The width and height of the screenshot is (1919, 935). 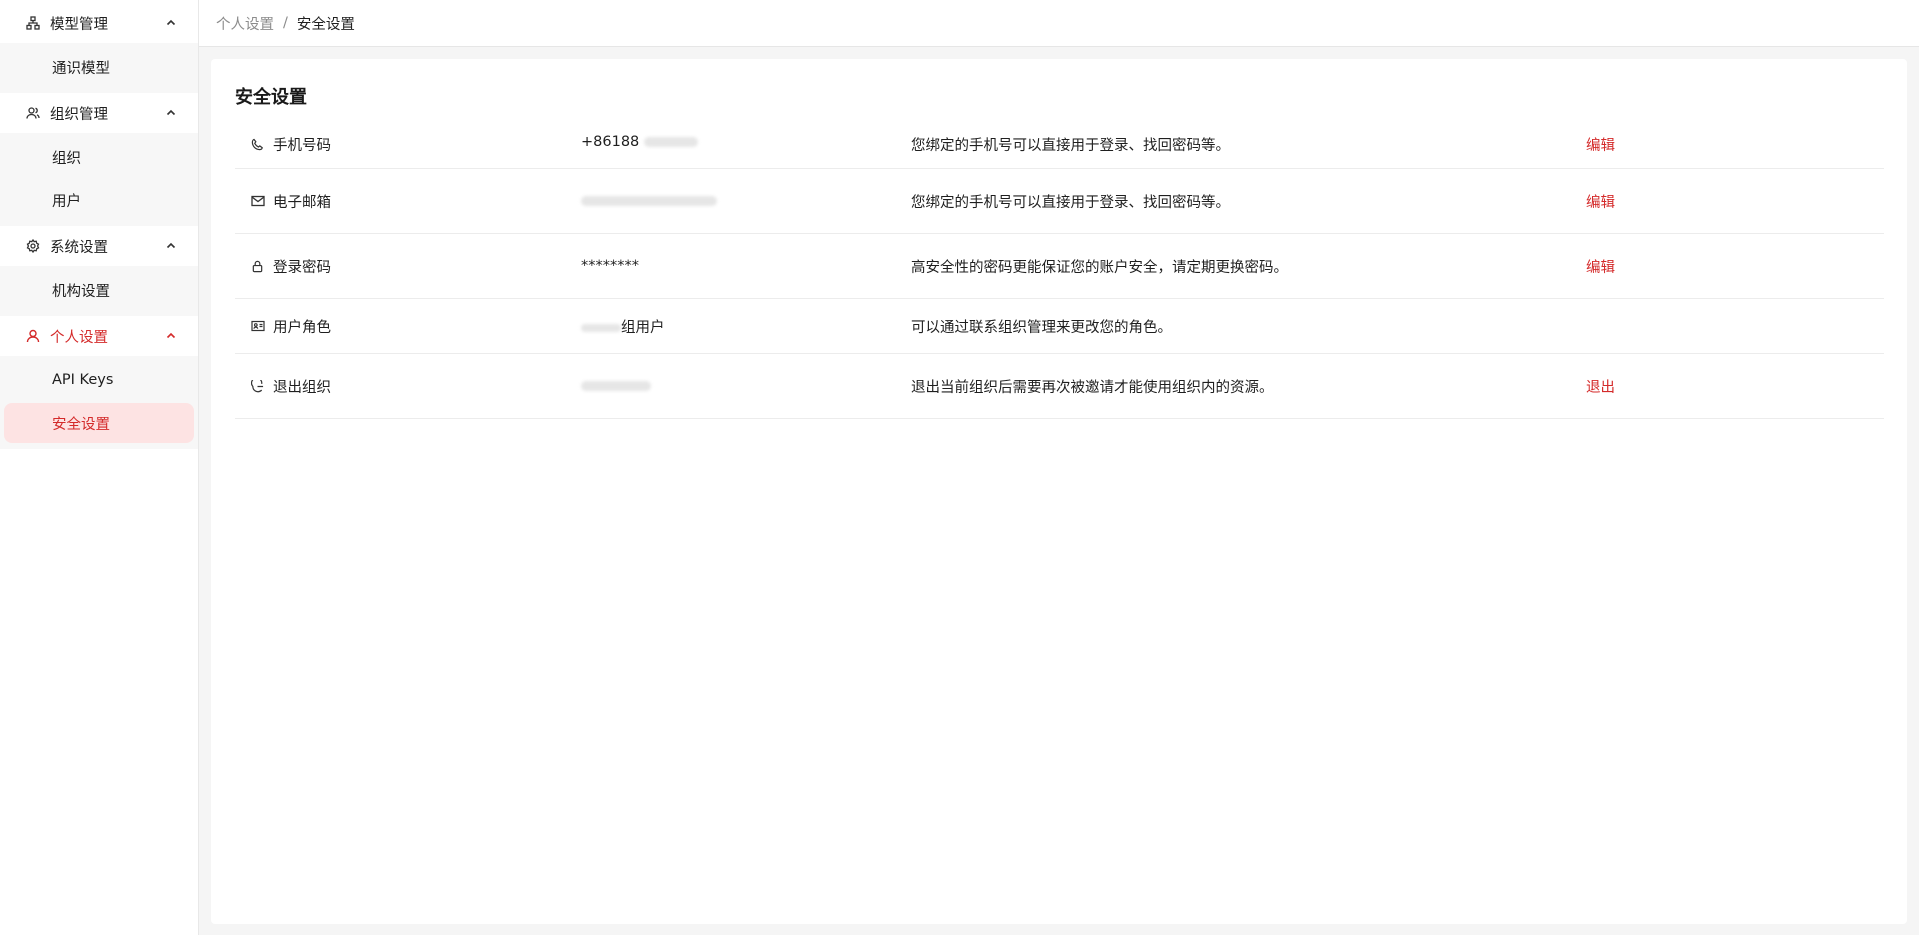 What do you see at coordinates (1099, 267) in the screenshot?
I see `row-description: 高安全性的密码更能保证您的账户安全，请定期更换密码。` at bounding box center [1099, 267].